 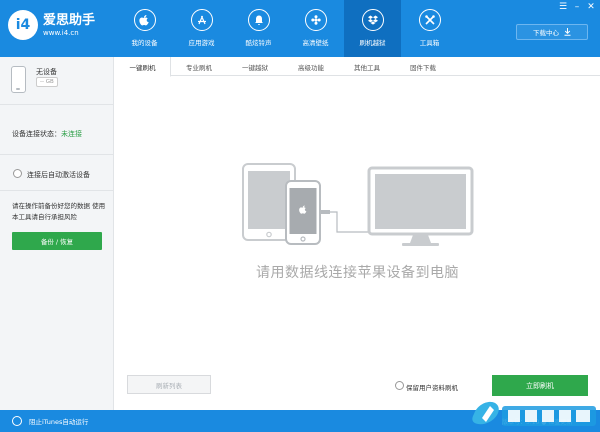 What do you see at coordinates (420, 206) in the screenshot?
I see `monitor-icon` at bounding box center [420, 206].